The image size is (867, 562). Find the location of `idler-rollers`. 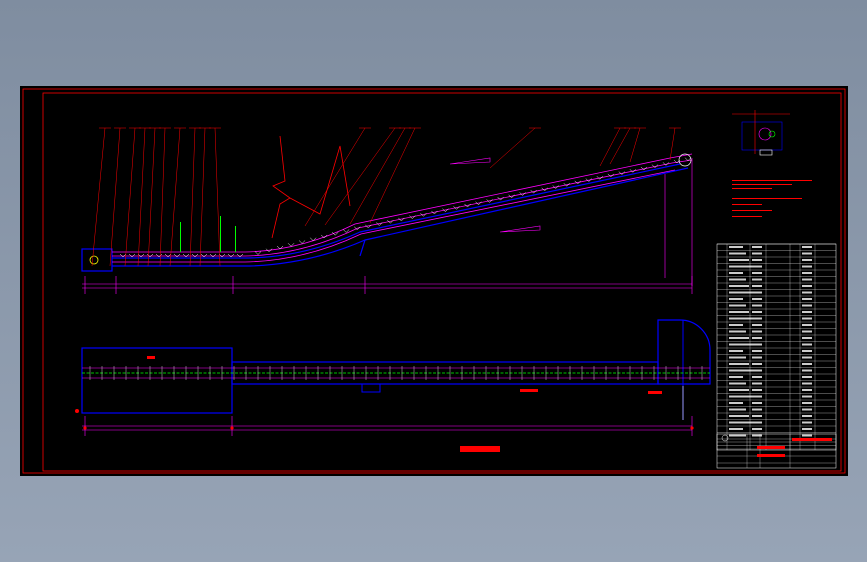

idler-rollers is located at coordinates (405, 207).